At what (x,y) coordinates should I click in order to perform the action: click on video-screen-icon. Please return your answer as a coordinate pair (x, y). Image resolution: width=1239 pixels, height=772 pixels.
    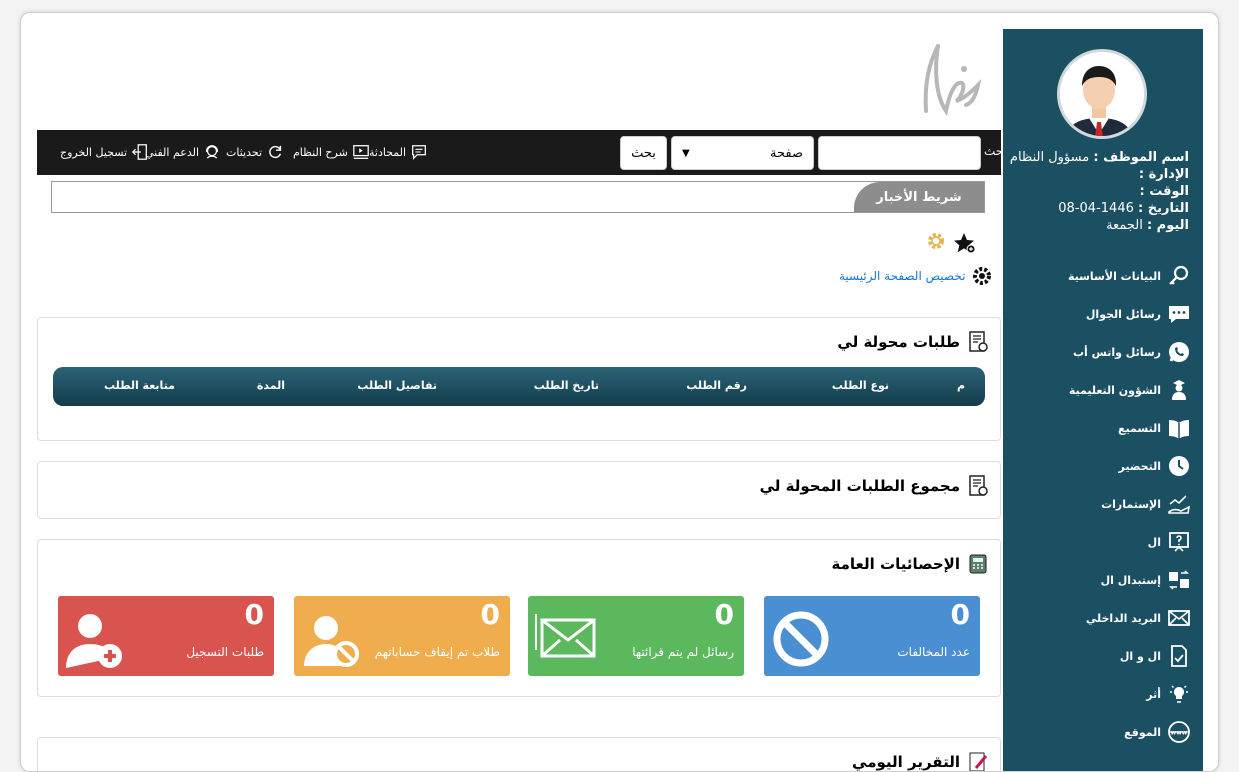
    Looking at the image, I should click on (360, 152).